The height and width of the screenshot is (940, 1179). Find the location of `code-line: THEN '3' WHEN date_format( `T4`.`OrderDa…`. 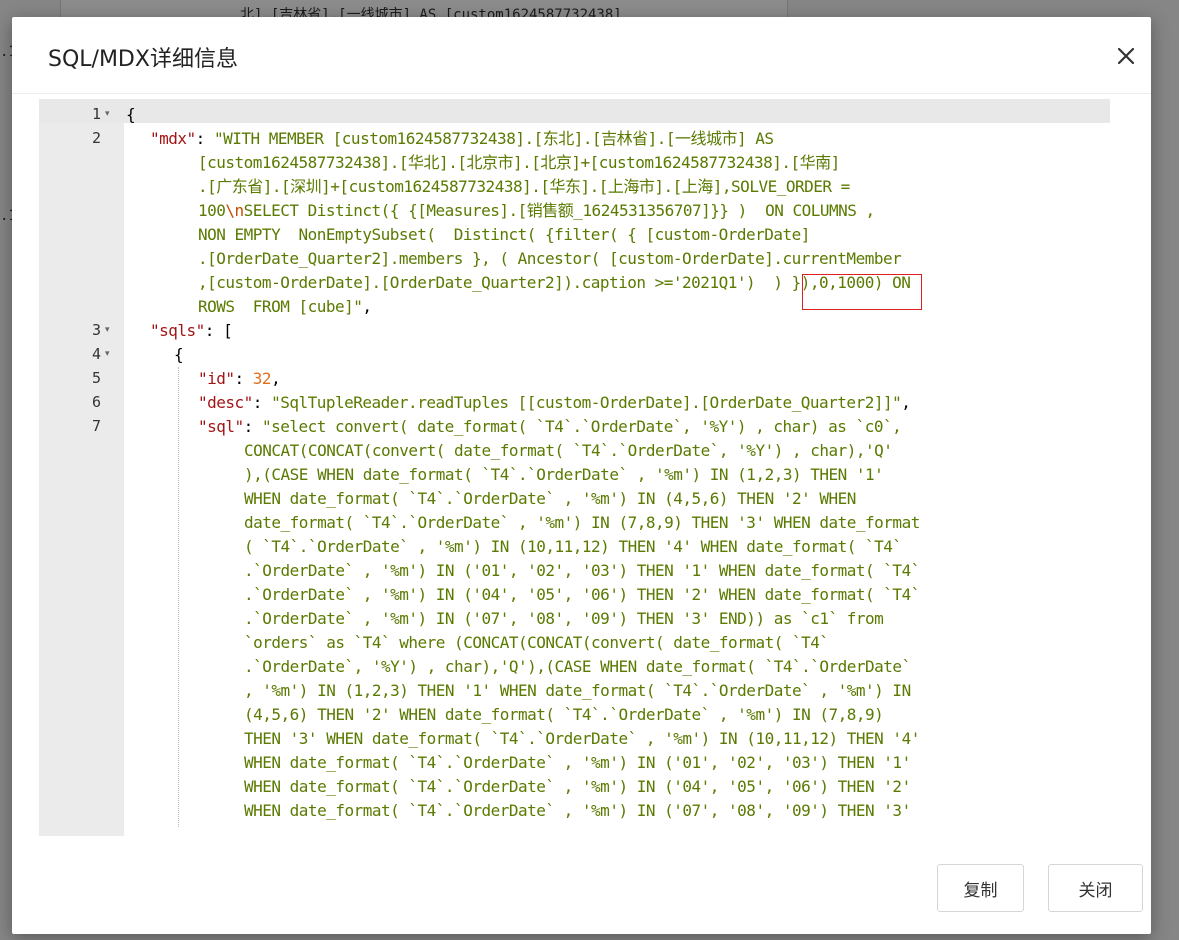

code-line: THEN '3' WHEN date_format( `T4`.`OrderDa… is located at coordinates (582, 739).